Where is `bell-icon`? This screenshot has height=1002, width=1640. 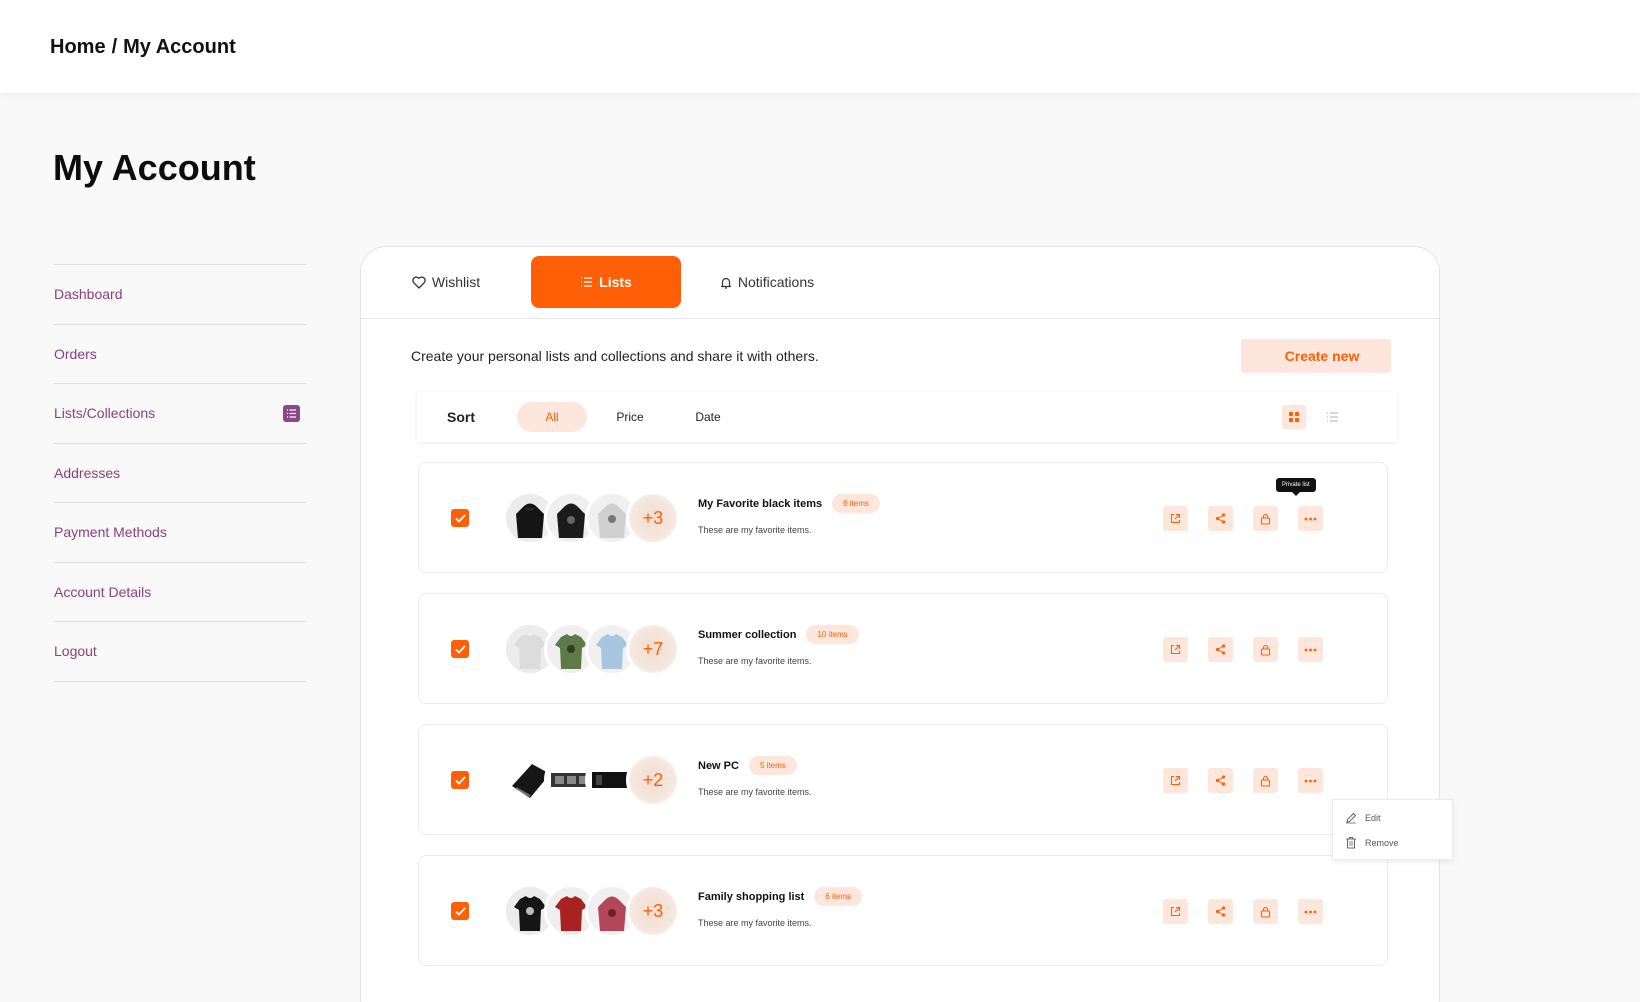 bell-icon is located at coordinates (725, 283).